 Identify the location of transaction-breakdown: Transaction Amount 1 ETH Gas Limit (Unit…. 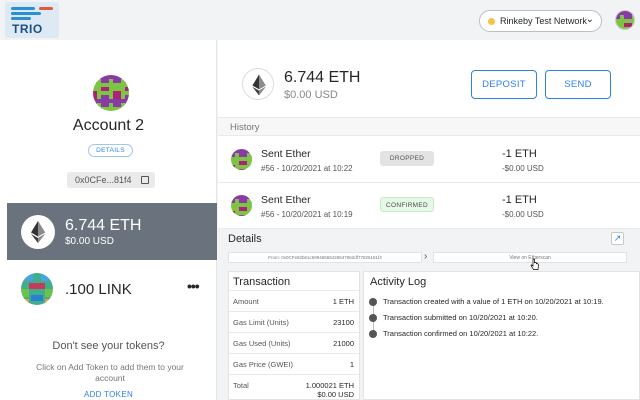
(294, 335).